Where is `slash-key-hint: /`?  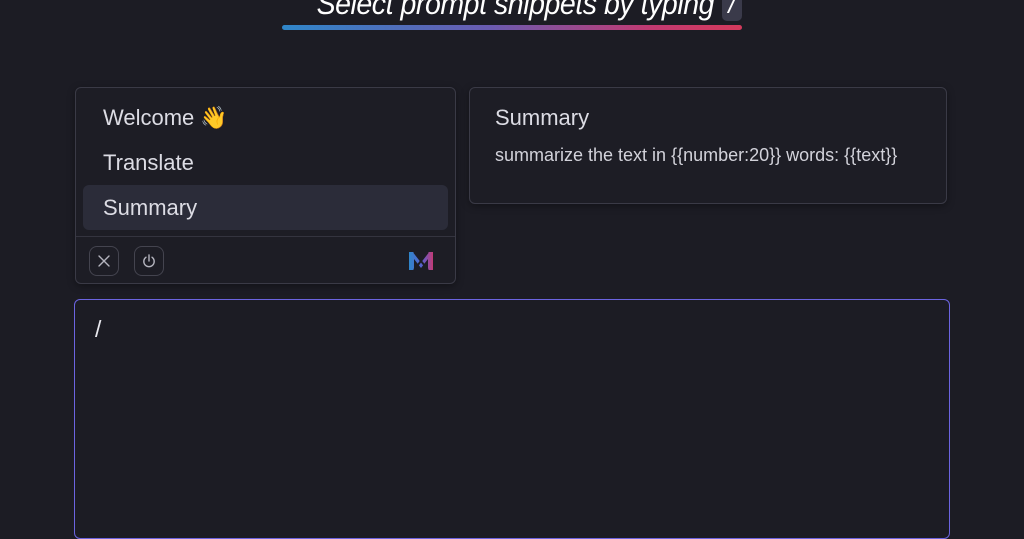 slash-key-hint: / is located at coordinates (732, 10).